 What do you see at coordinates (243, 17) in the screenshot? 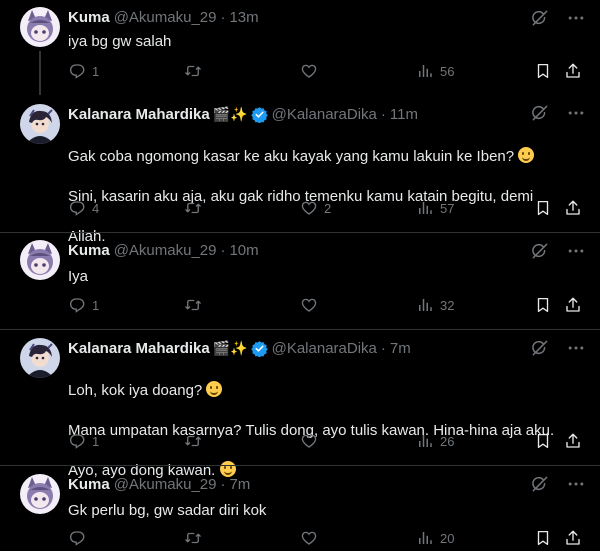
I see `timestamp: 13m` at bounding box center [243, 17].